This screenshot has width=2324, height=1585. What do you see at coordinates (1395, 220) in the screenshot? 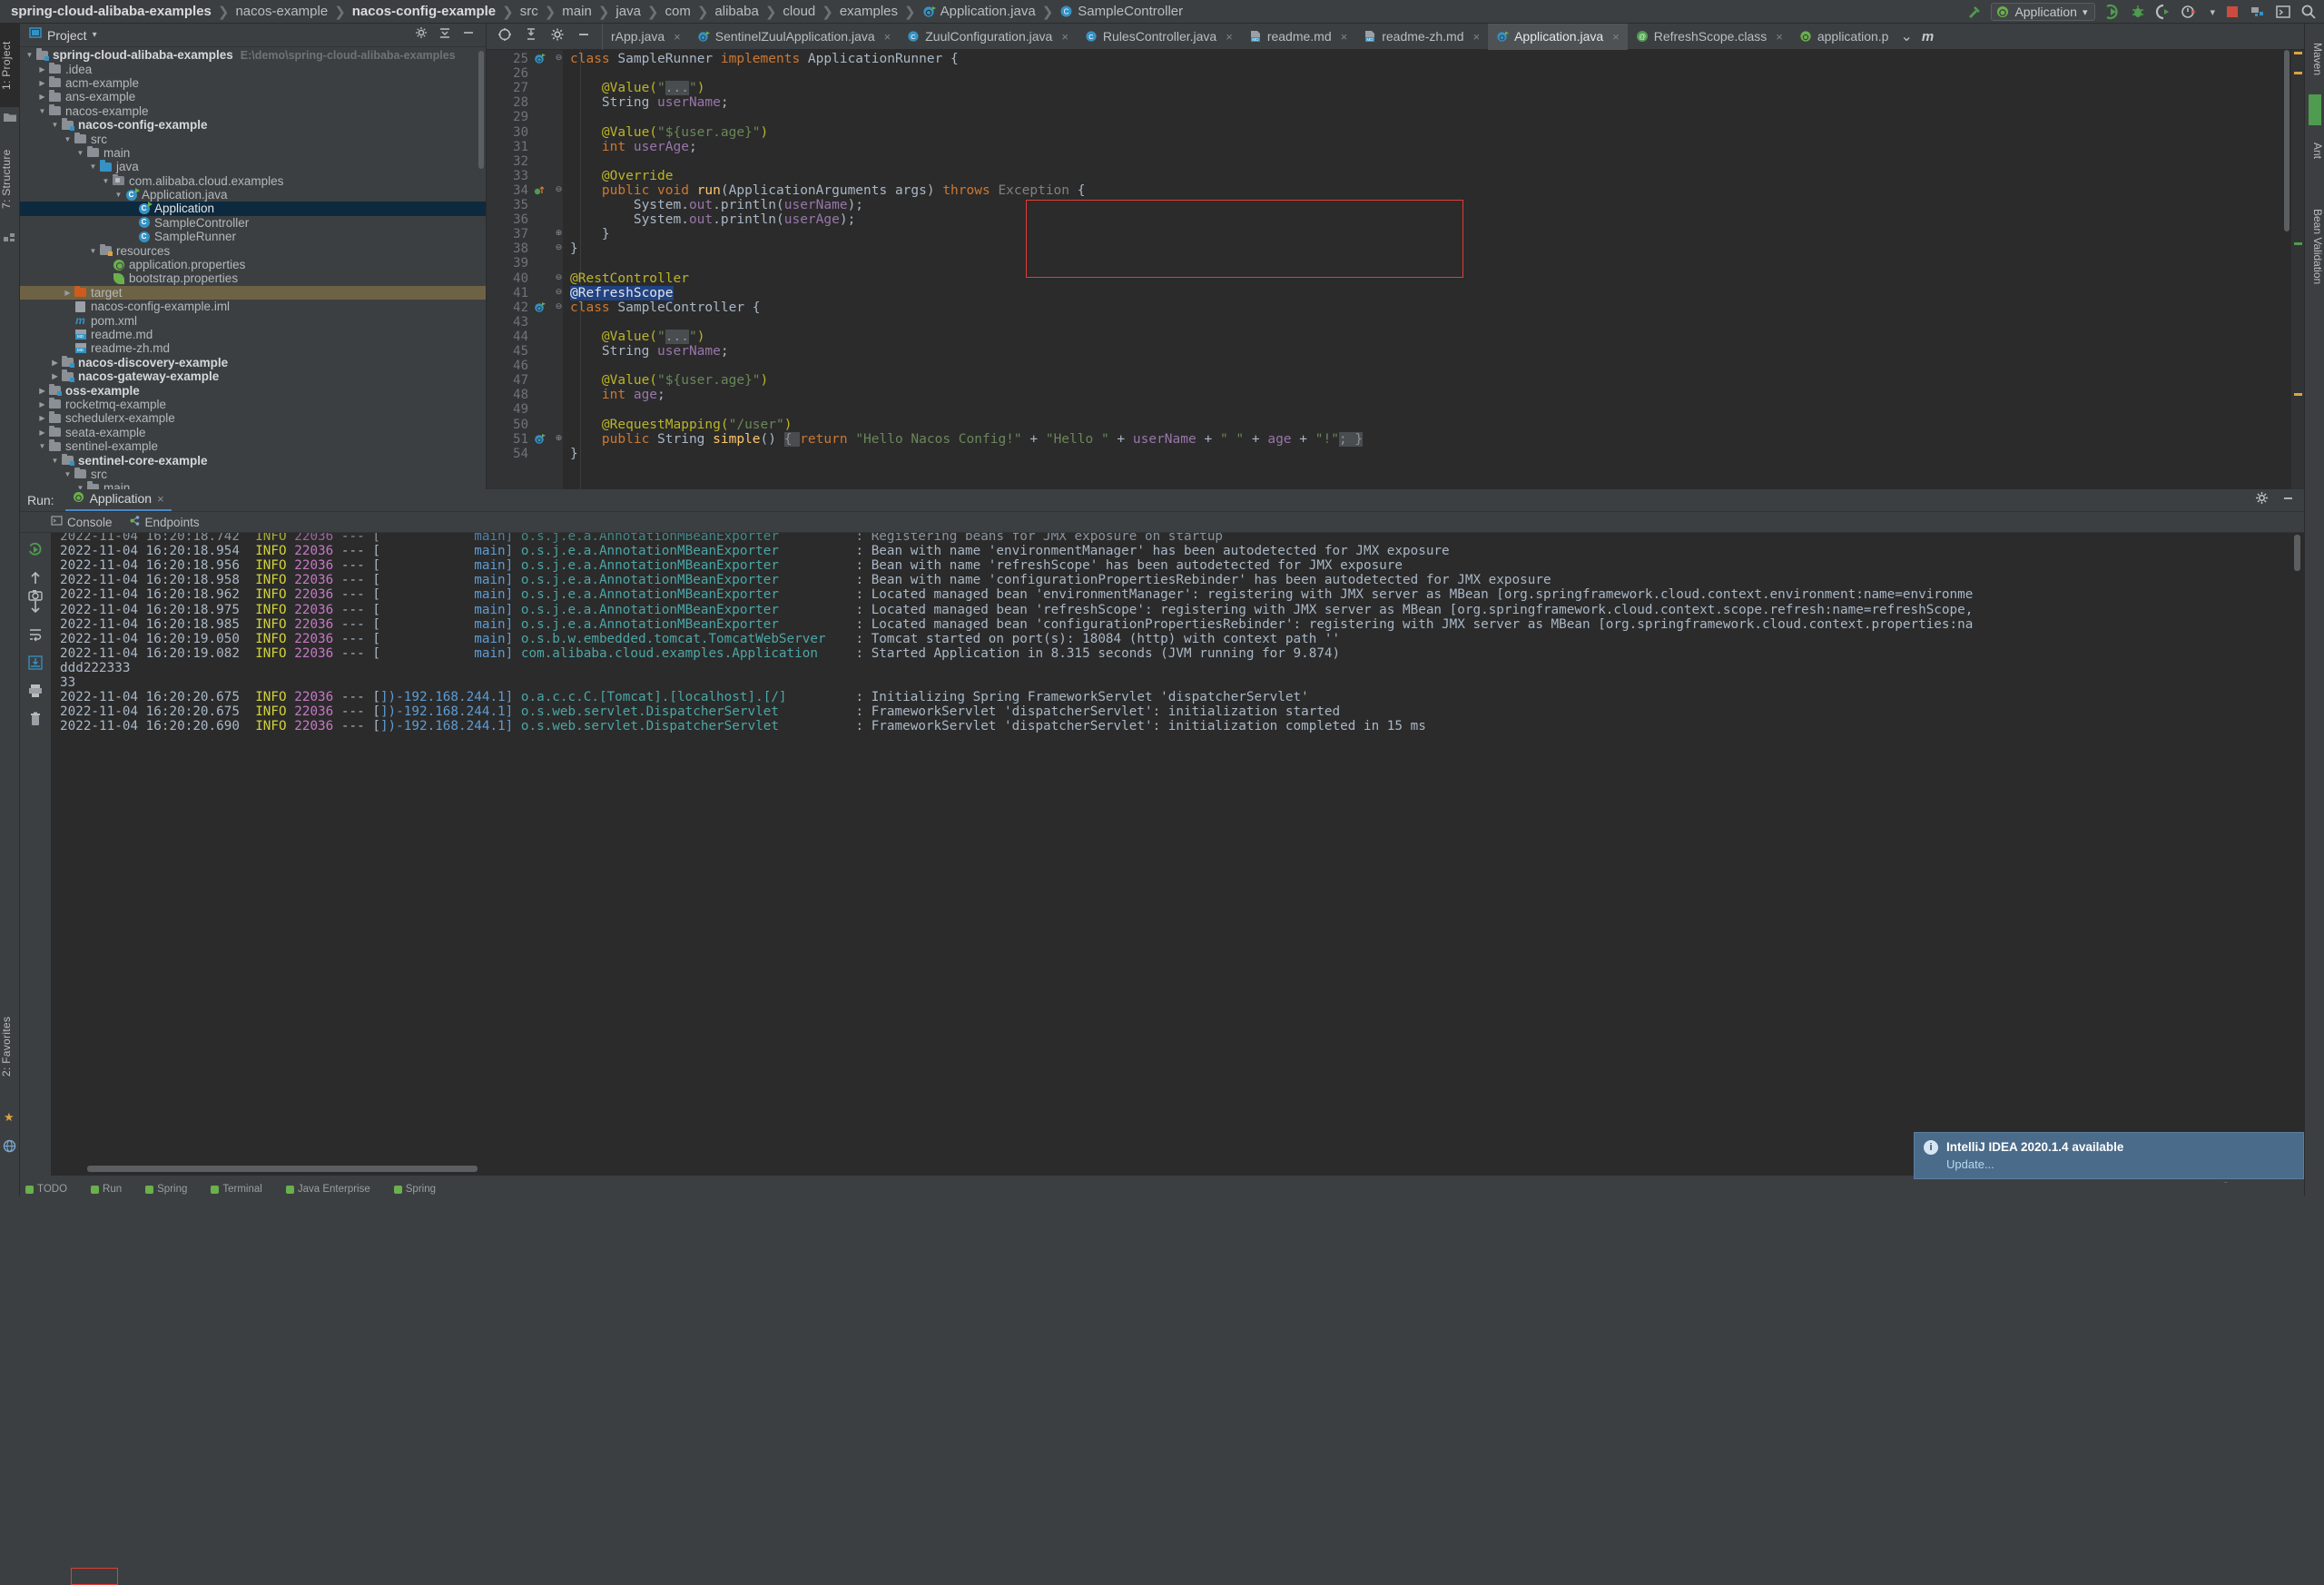
I see `code-line: System.out.println(userAge);` at bounding box center [1395, 220].